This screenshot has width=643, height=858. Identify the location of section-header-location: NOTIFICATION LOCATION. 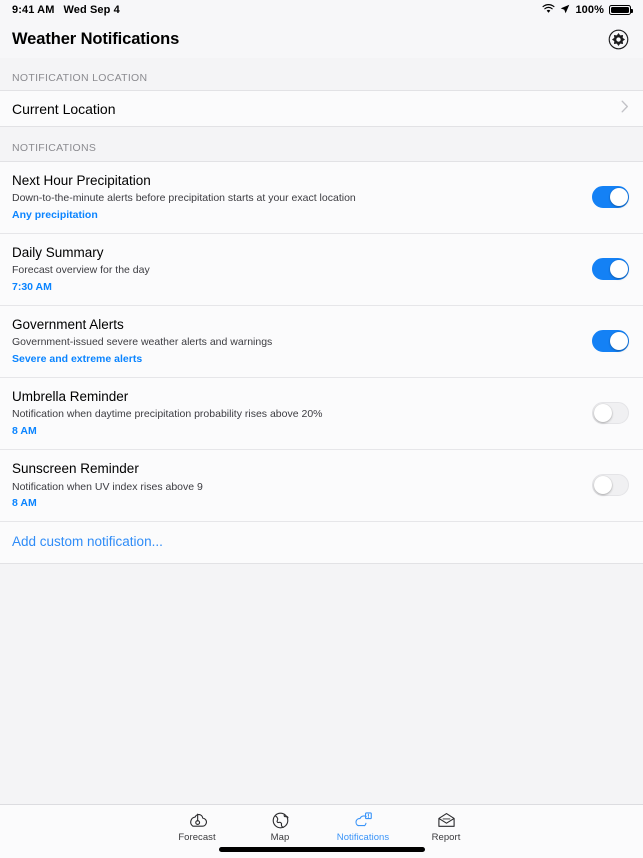
(321, 74).